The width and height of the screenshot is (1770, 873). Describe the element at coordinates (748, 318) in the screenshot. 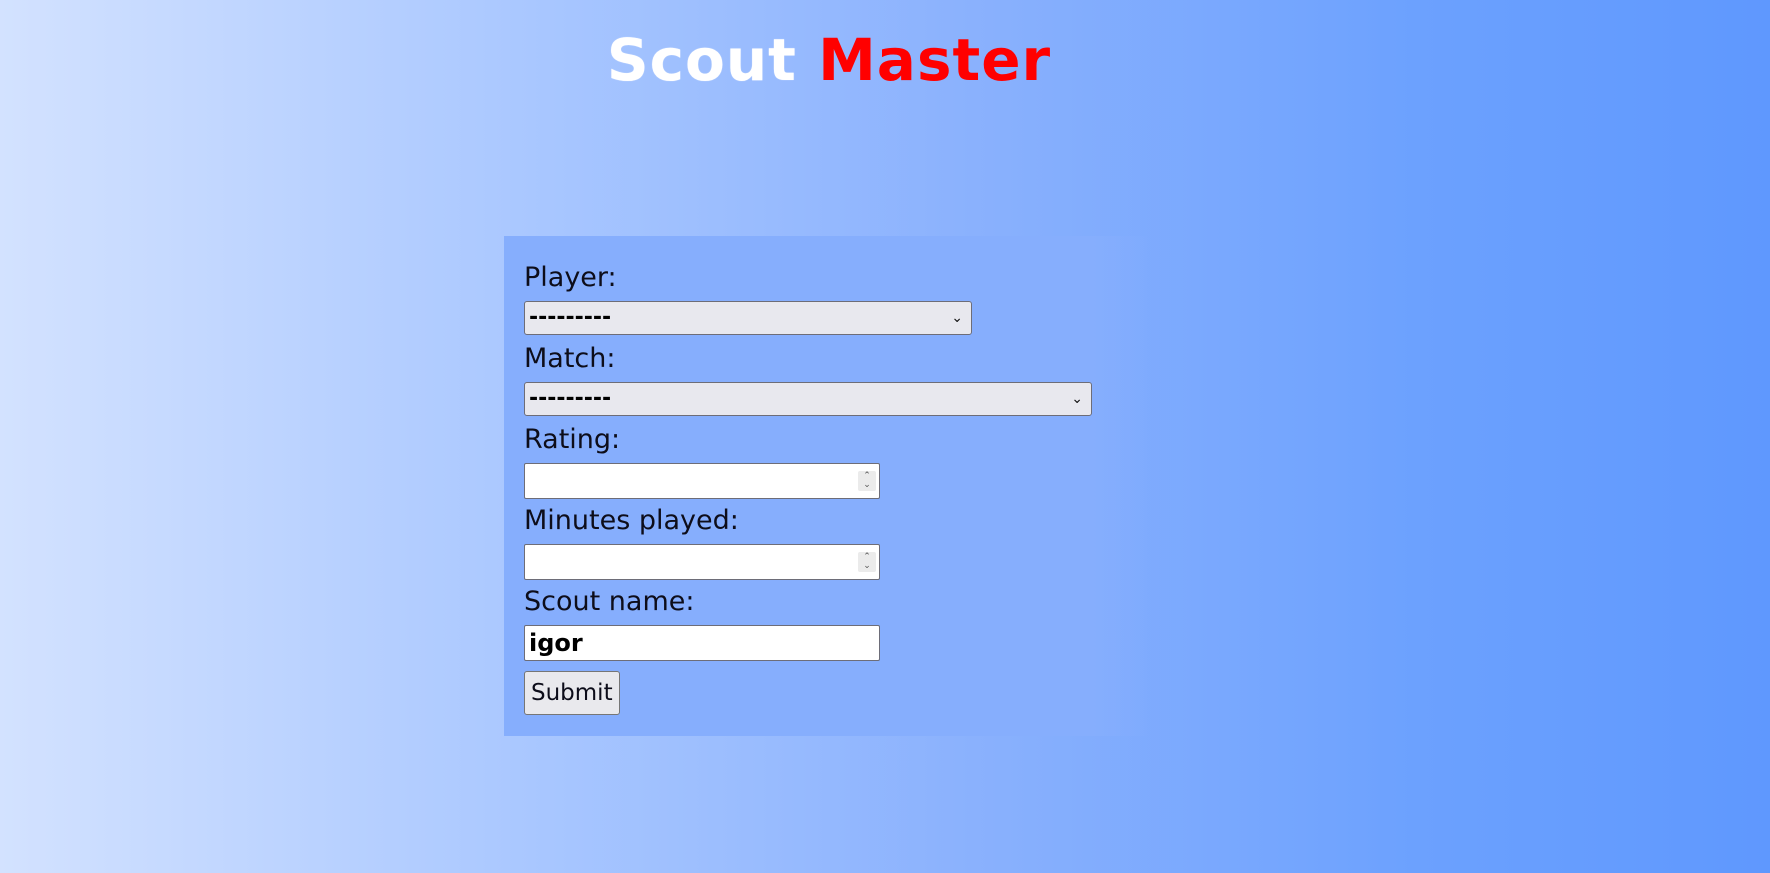

I see `player-select: --------- ⌄` at that location.